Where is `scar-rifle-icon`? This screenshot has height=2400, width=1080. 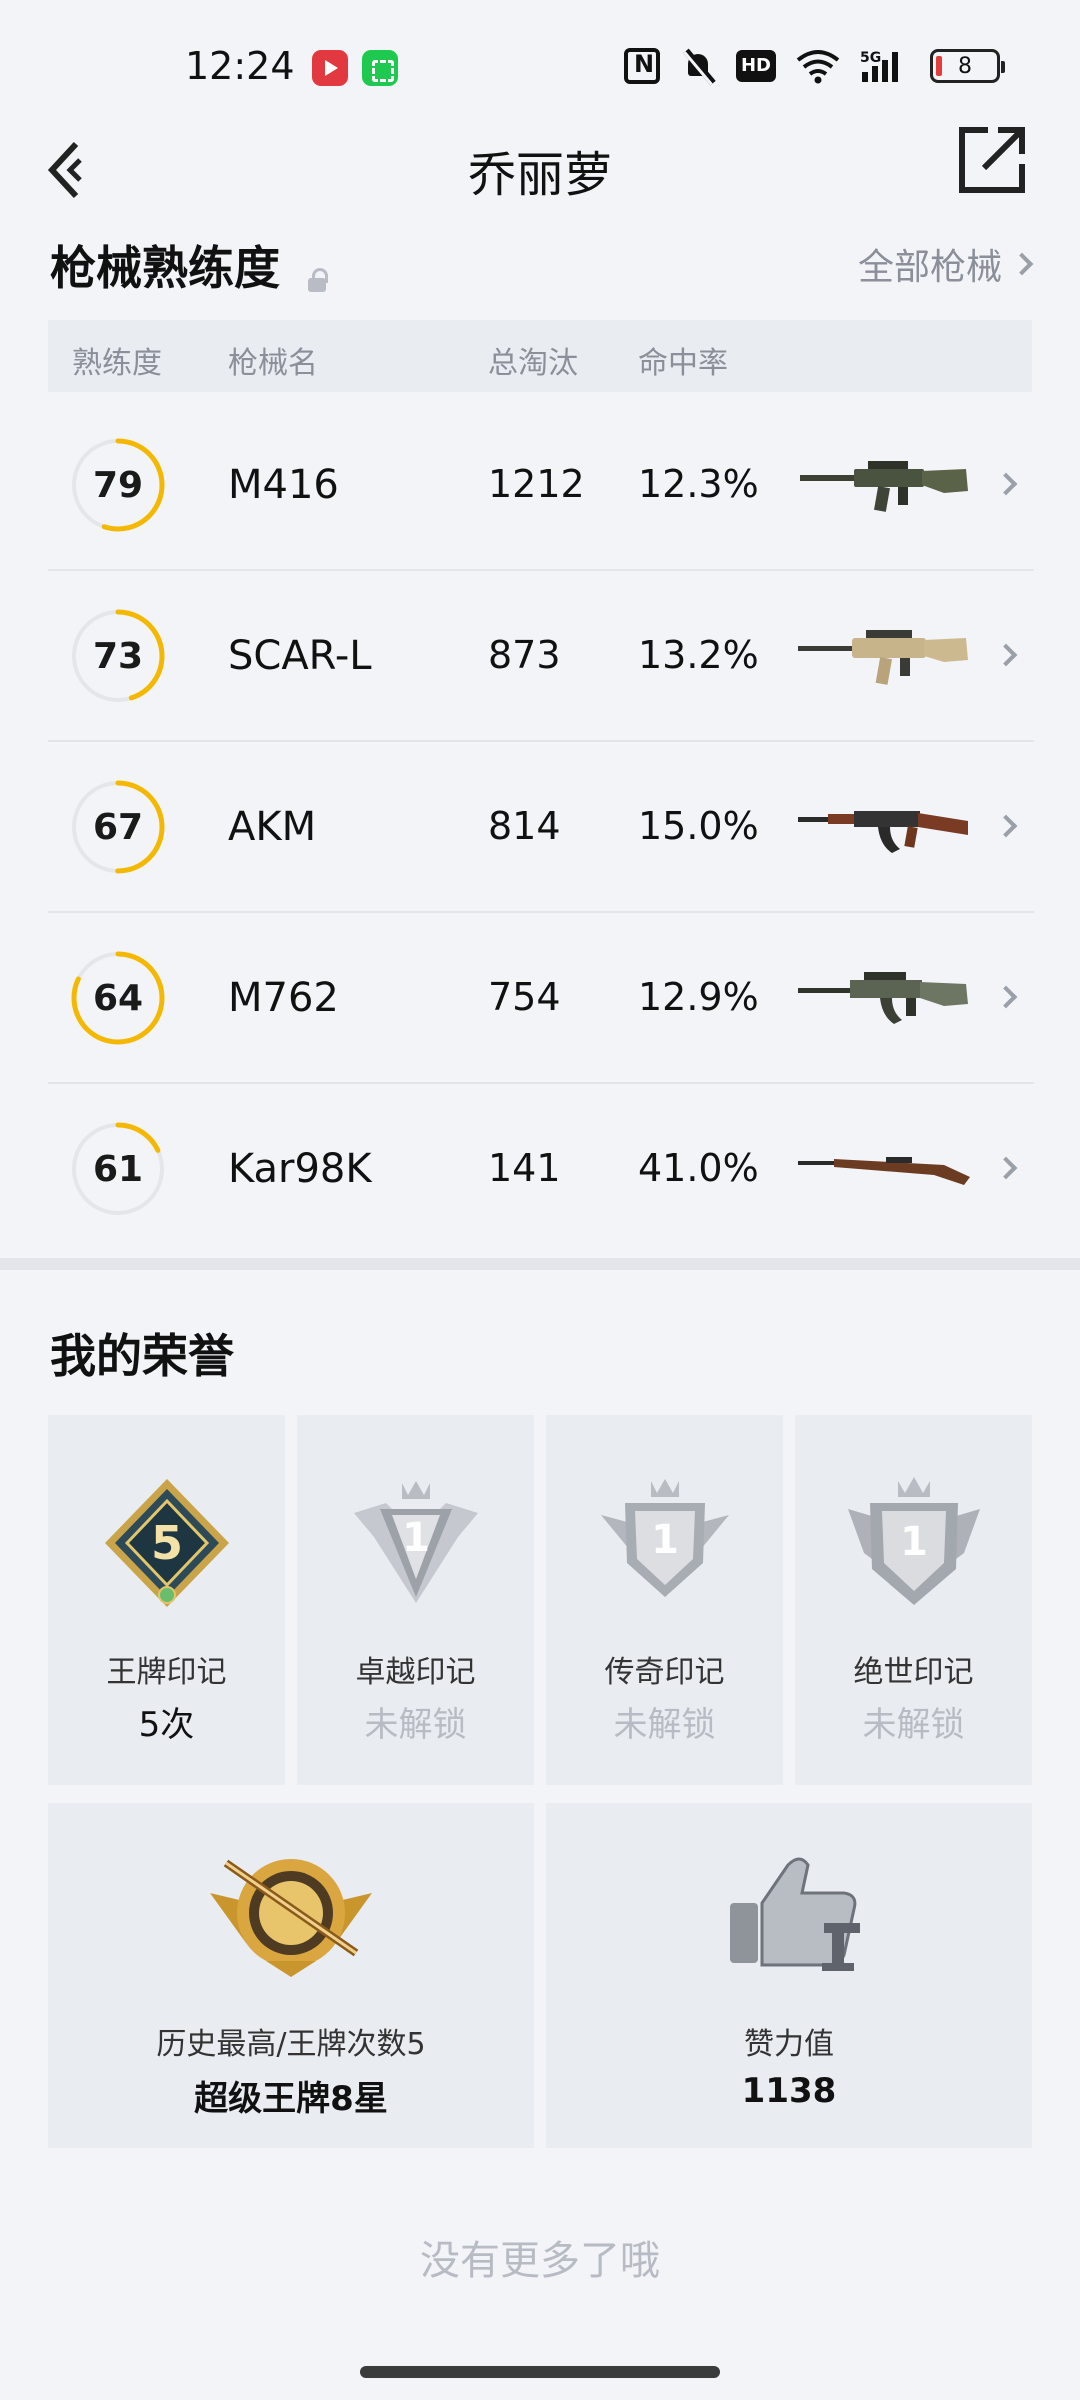
scar-rifle-icon is located at coordinates (883, 657).